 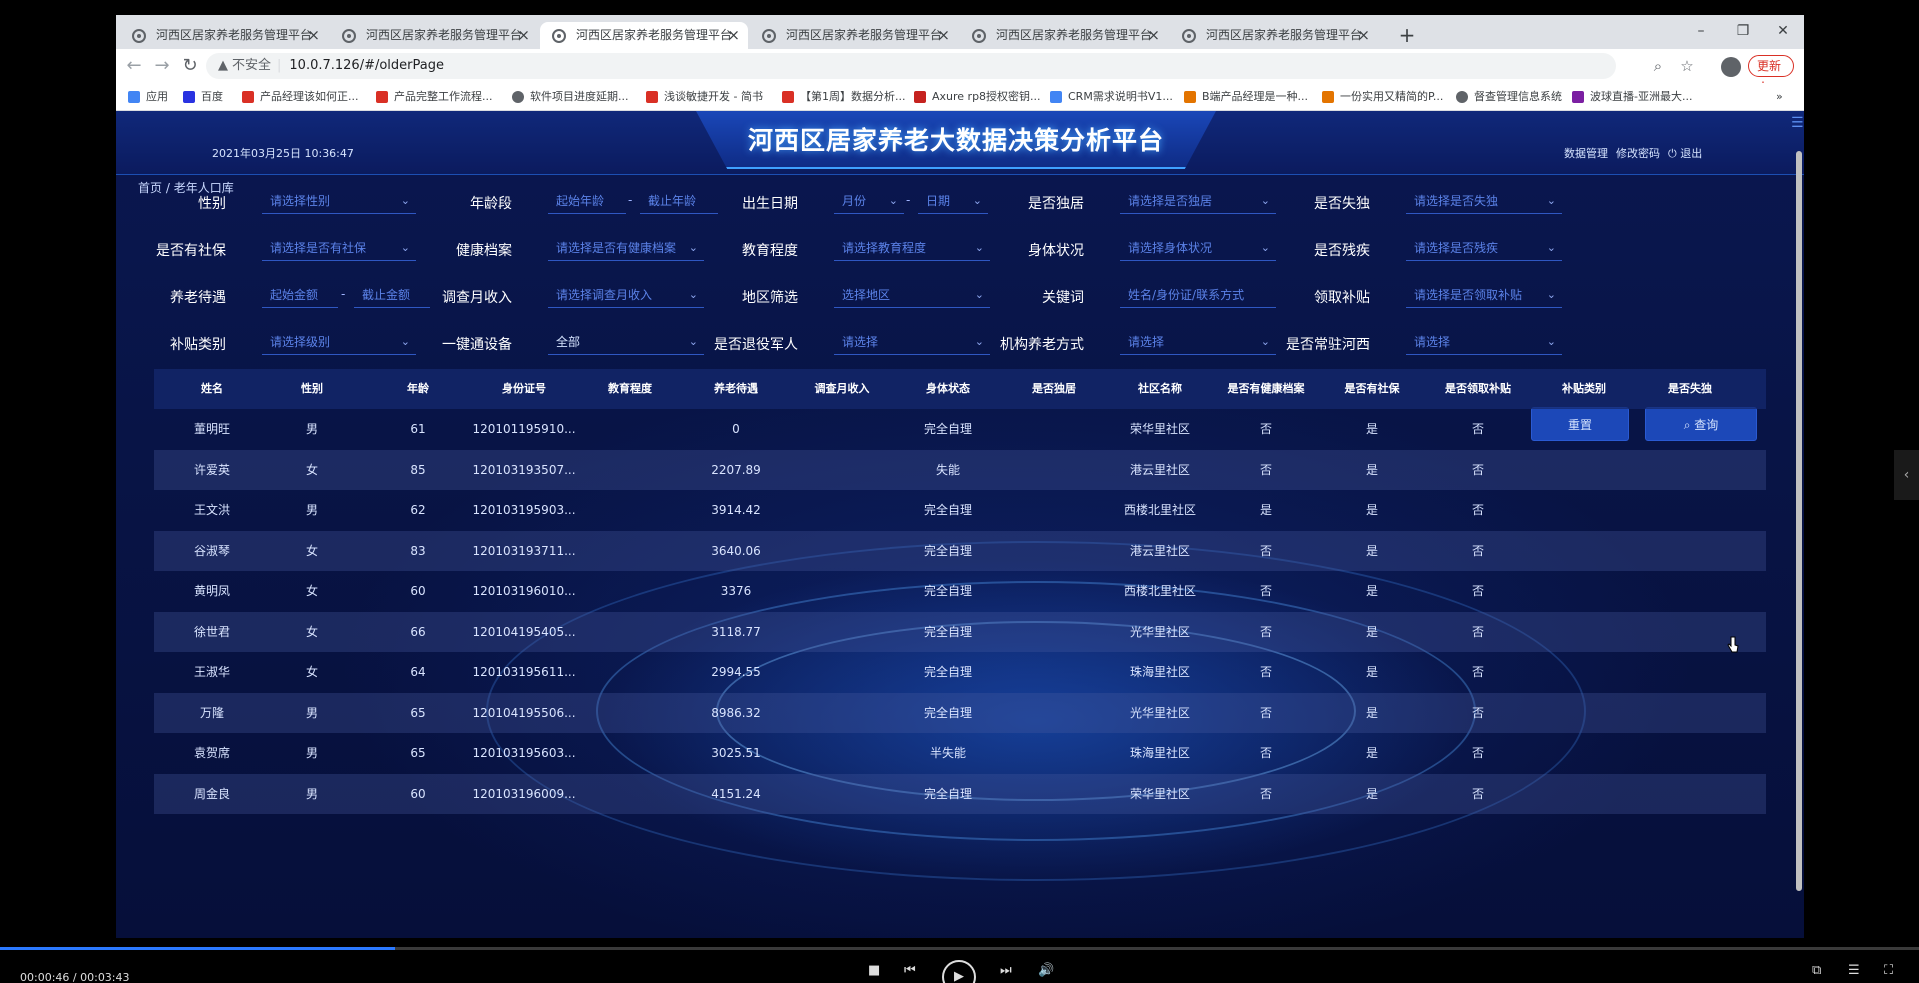 I want to click on column-header: 年龄, so click(x=418, y=389).